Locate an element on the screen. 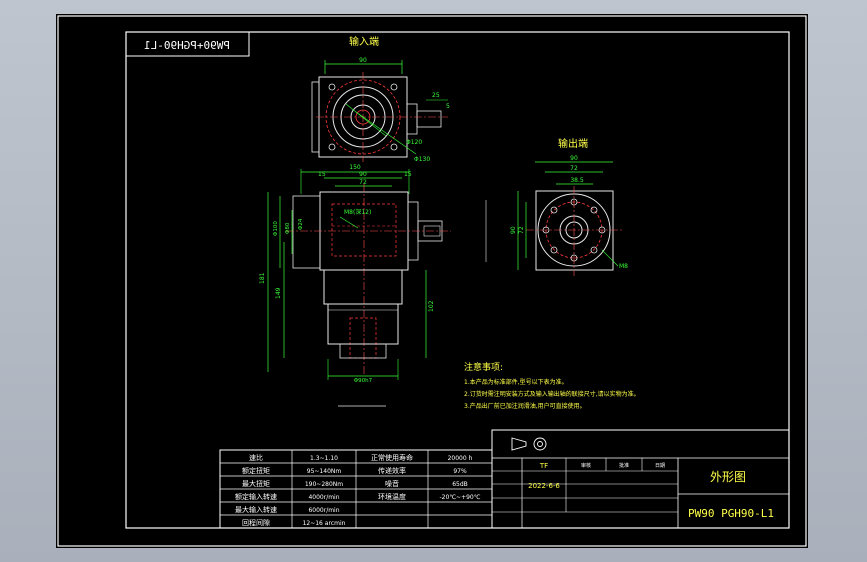 The width and height of the screenshot is (867, 562). front-dim-height-total: 181 is located at coordinates (262, 278).